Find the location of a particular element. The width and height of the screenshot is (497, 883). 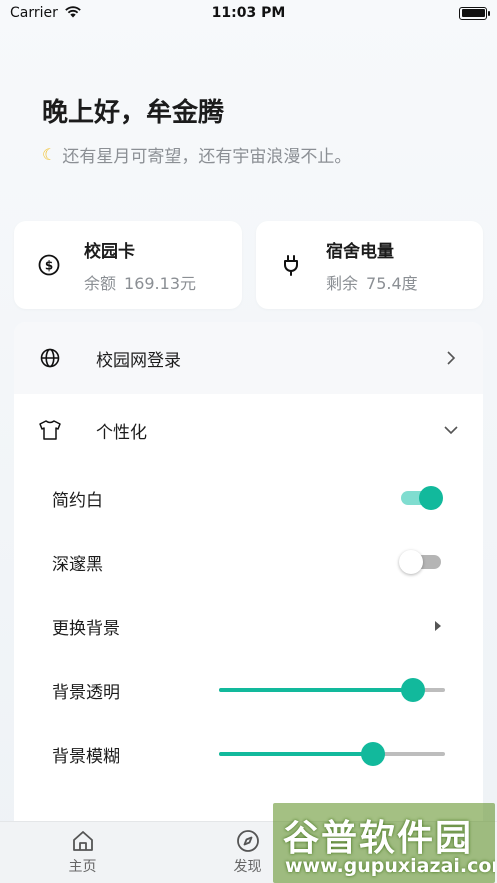

simple-white-toggle is located at coordinates (422, 498).